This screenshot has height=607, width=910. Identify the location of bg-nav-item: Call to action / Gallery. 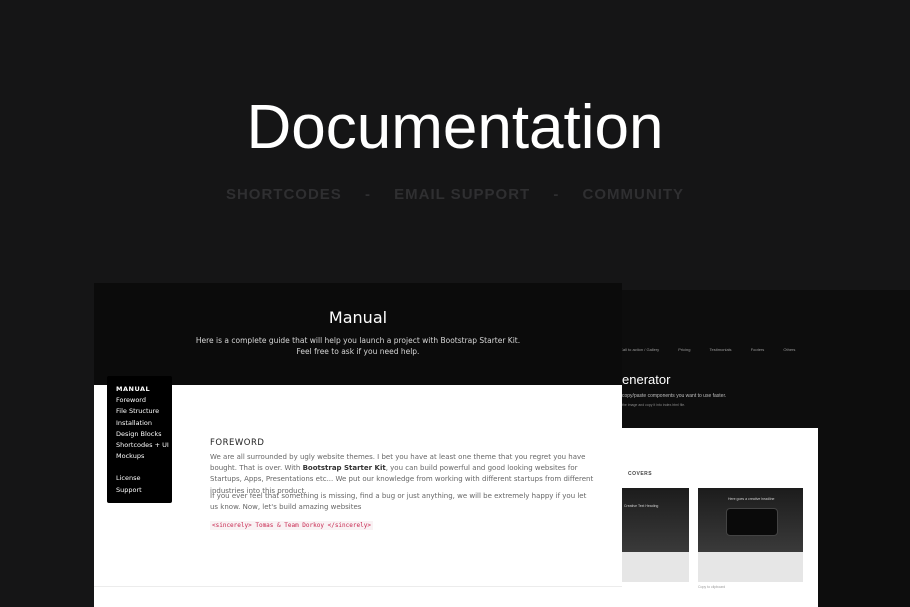
(639, 349).